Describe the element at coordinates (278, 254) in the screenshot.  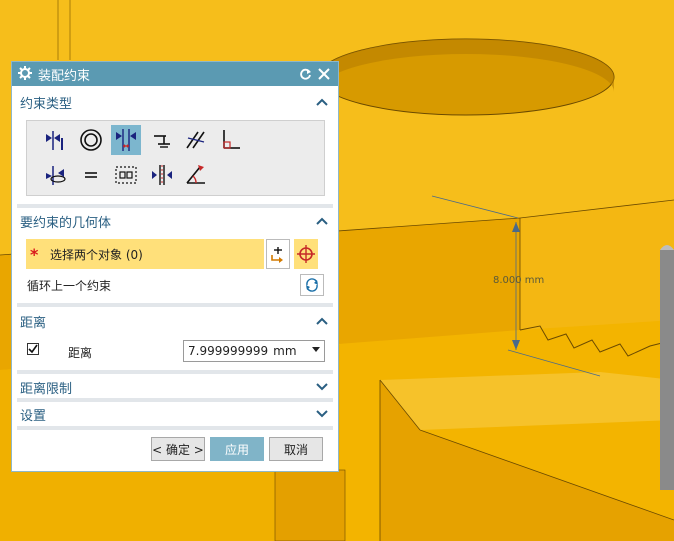
I see `quick-pick-button` at that location.